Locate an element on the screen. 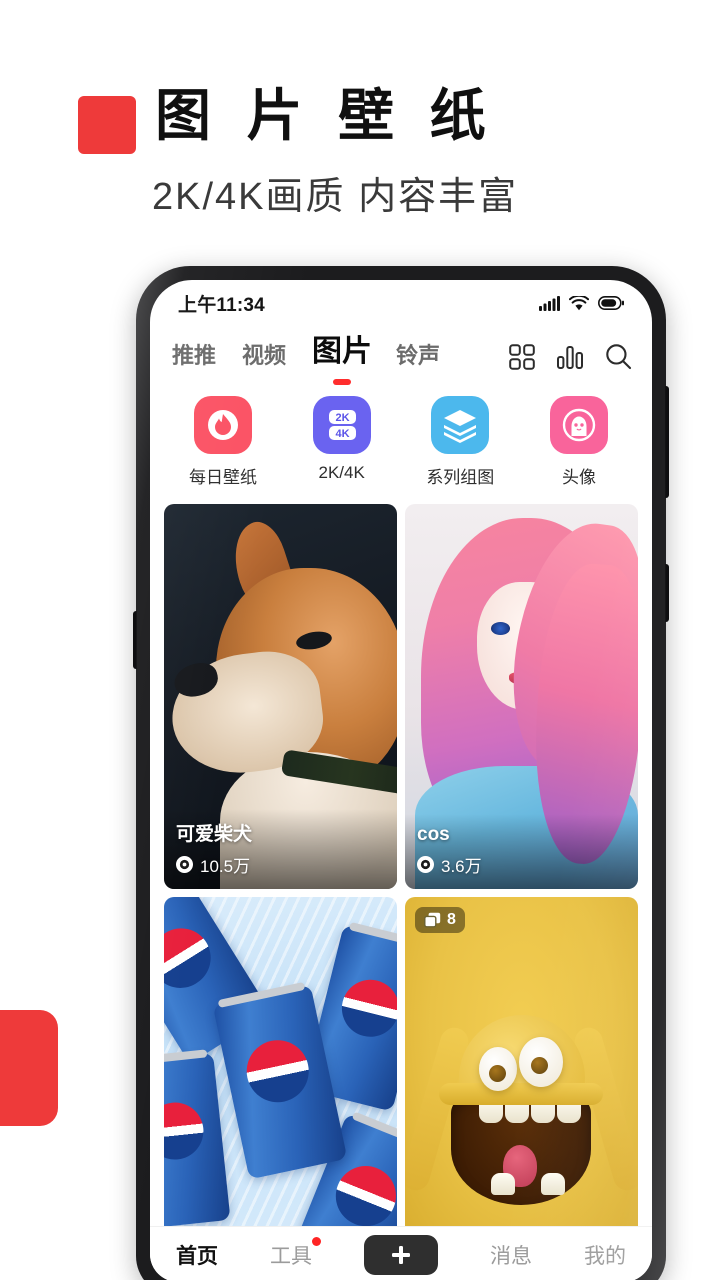 Image resolution: width=720 pixels, height=1280 pixels. wallpaper-image-pepsi is located at coordinates (280, 1067).